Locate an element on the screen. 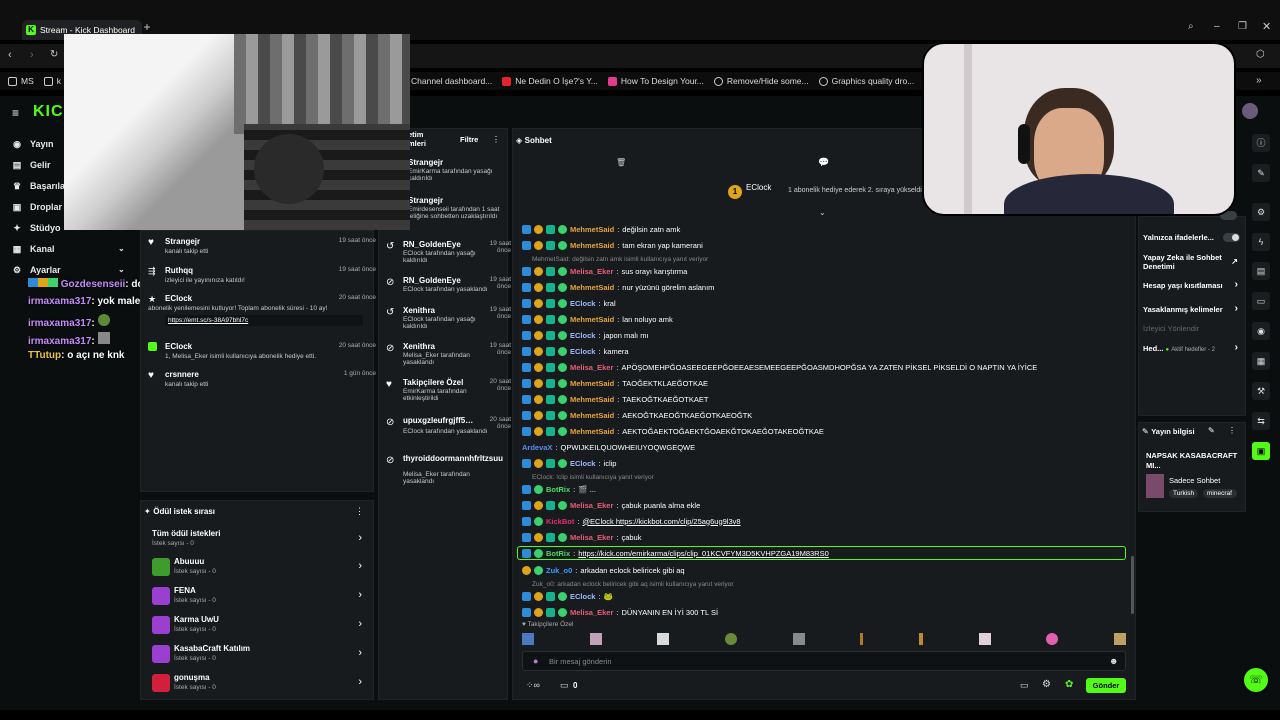  panel-icon: ▤ is located at coordinates (1261, 271).